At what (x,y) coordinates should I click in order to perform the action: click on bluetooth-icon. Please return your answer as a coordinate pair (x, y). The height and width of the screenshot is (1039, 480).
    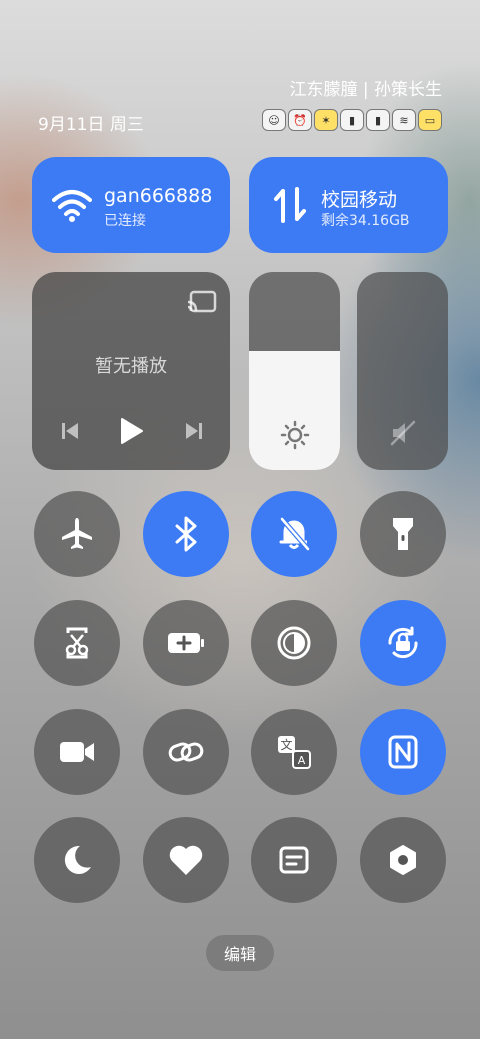
    Looking at the image, I should click on (186, 534).